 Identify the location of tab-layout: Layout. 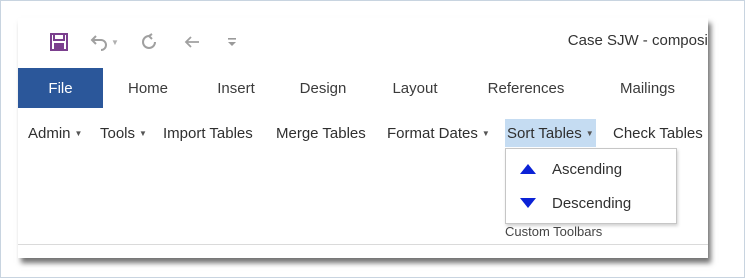
(415, 88).